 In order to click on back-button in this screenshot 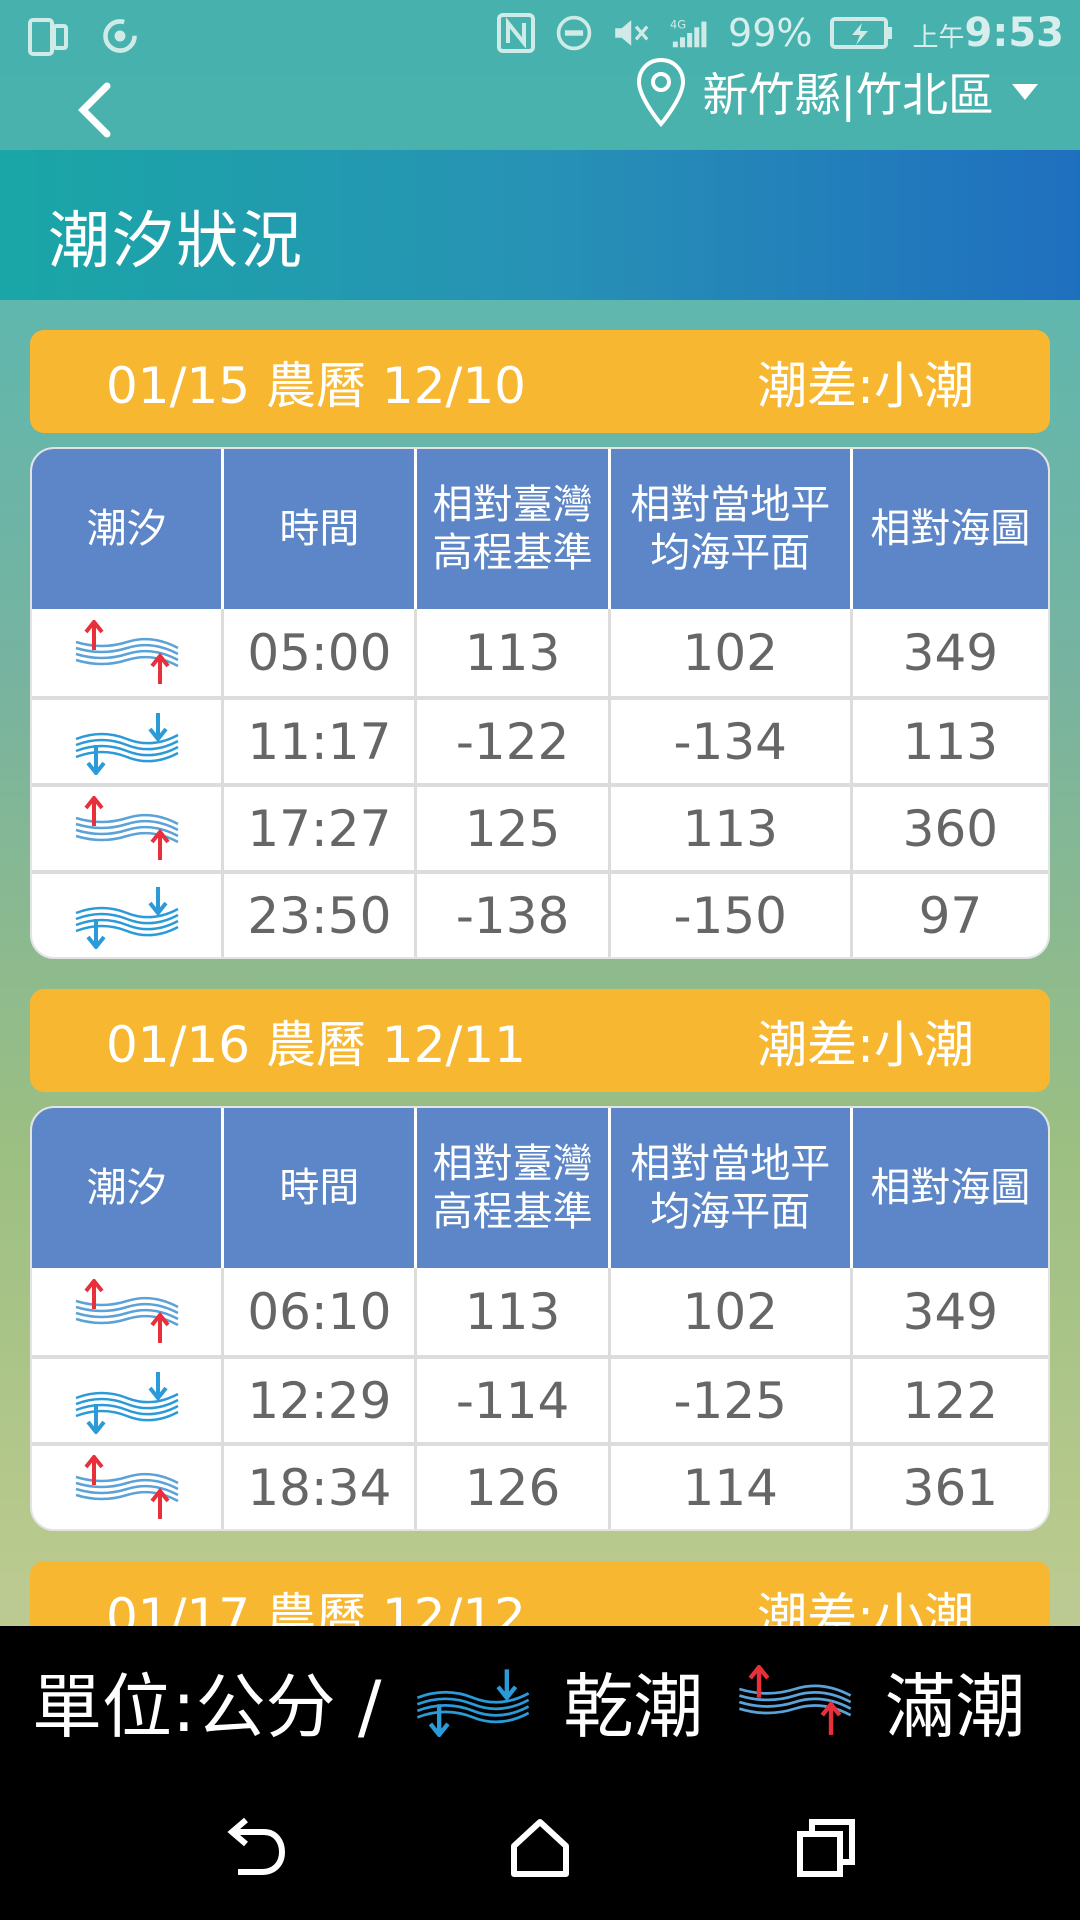, I will do `click(95, 110)`.